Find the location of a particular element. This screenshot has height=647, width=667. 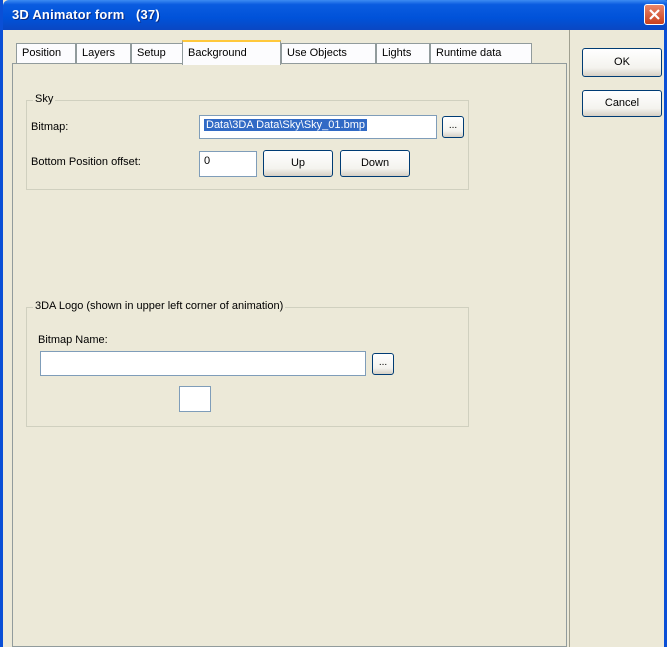

sky-bitmap-value: Data\3DA Data\Sky\Sky_01.bmp is located at coordinates (285, 125).